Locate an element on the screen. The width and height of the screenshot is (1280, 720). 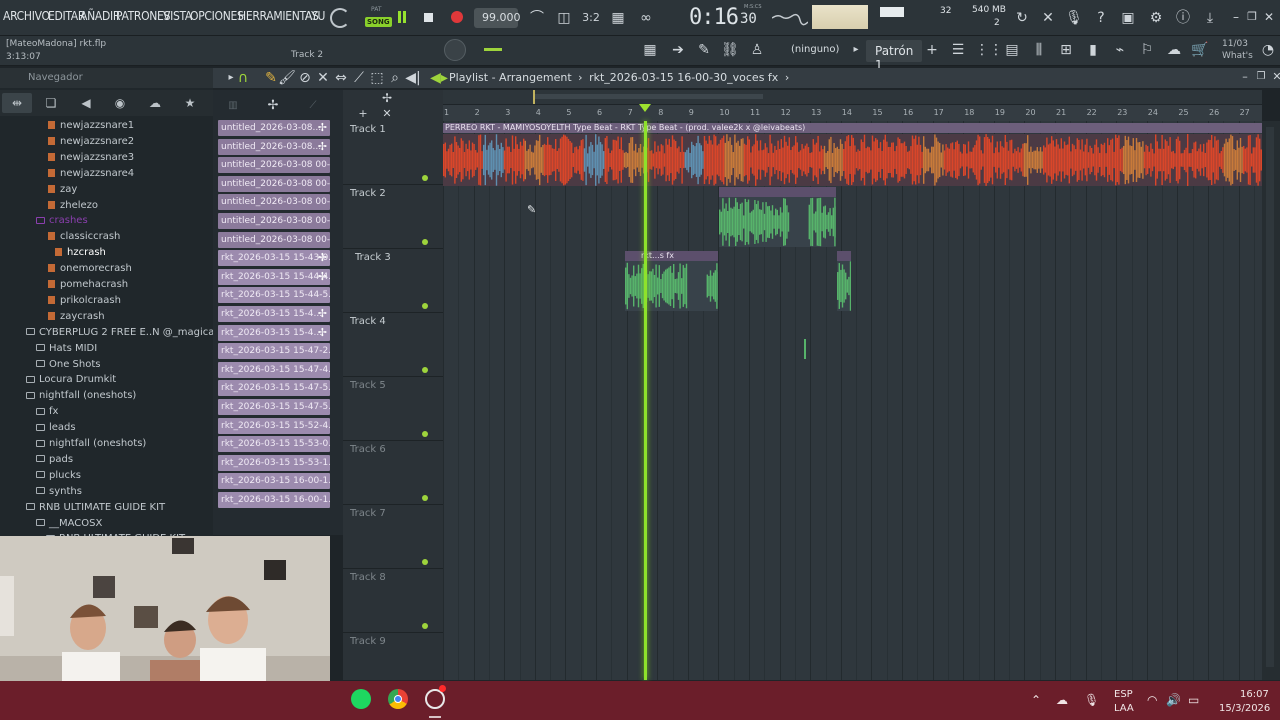
track-name: Track 6 is located at coordinates (368, 449).